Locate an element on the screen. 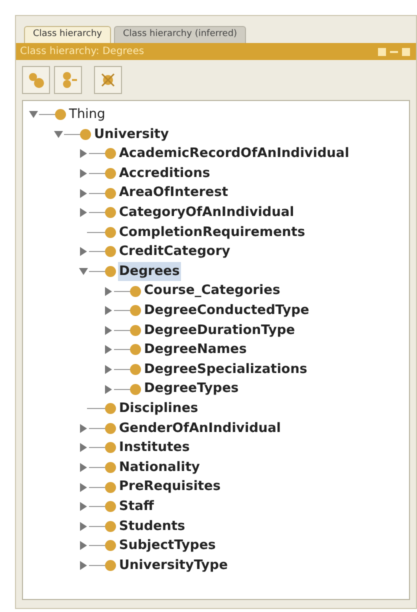 The height and width of the screenshot is (612, 417). tree-item: DegreeTypes is located at coordinates (191, 389).